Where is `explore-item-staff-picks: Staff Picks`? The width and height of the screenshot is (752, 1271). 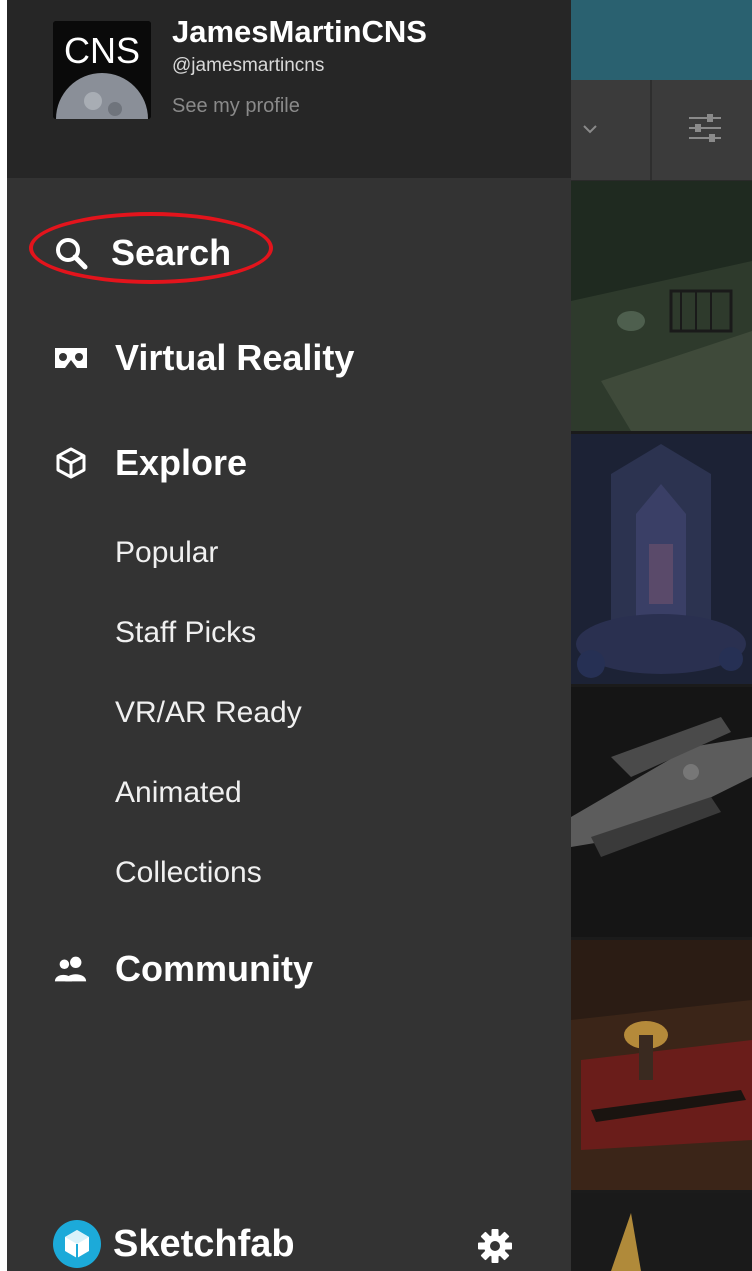 explore-item-staff-picks: Staff Picks is located at coordinates (185, 633).